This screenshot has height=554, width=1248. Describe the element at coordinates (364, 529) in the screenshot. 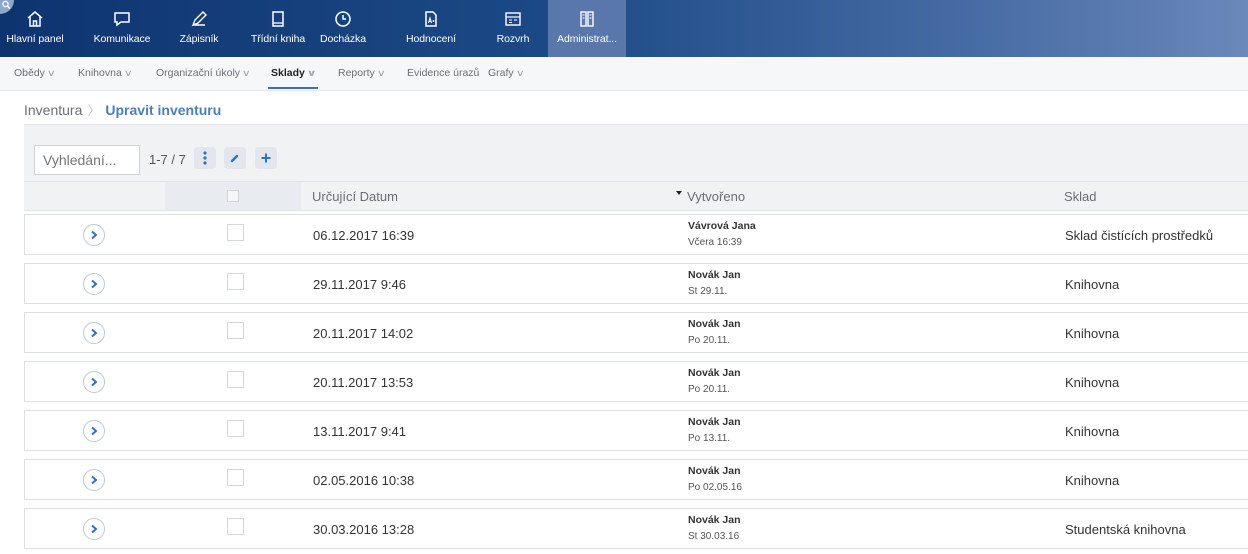

I see `cell-date: 30.03.2016 13:28` at that location.